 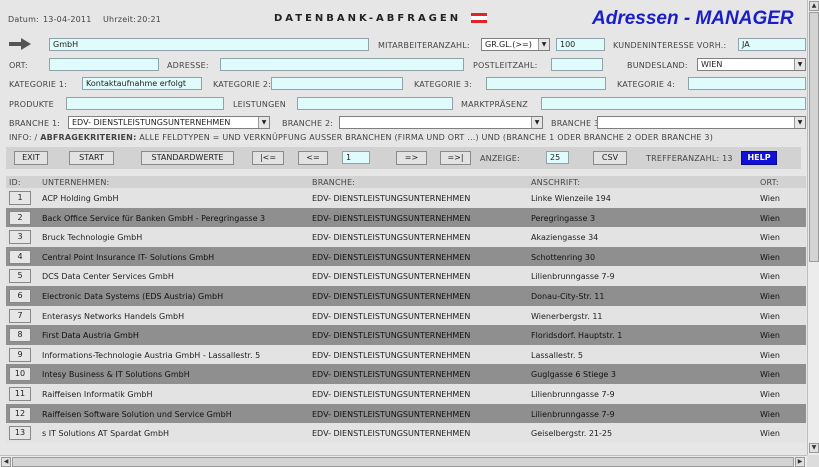 What do you see at coordinates (657, 65) in the screenshot?
I see `bundesland-label: BUNDESLAND:` at bounding box center [657, 65].